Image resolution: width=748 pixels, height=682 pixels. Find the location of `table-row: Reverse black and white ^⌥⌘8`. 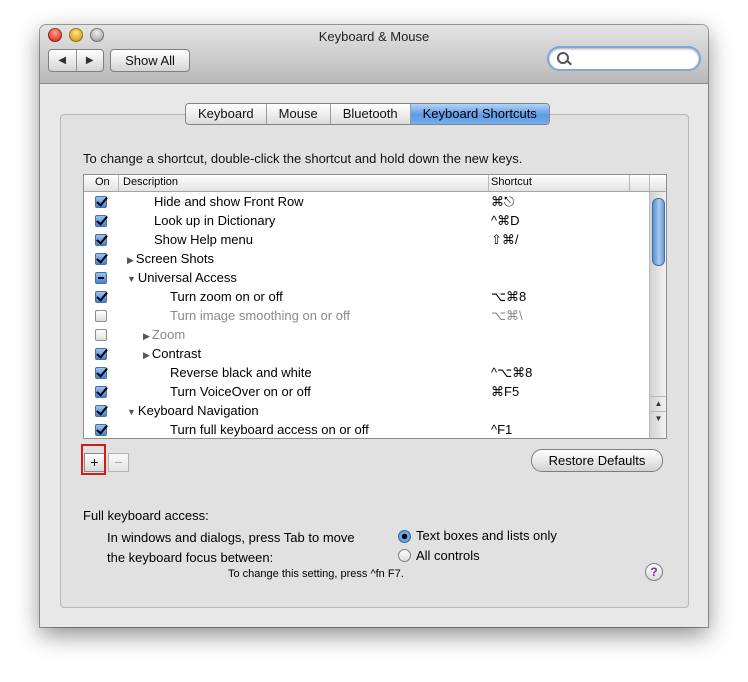

table-row: Reverse black and white ^⌥⌘8 is located at coordinates (366, 373).